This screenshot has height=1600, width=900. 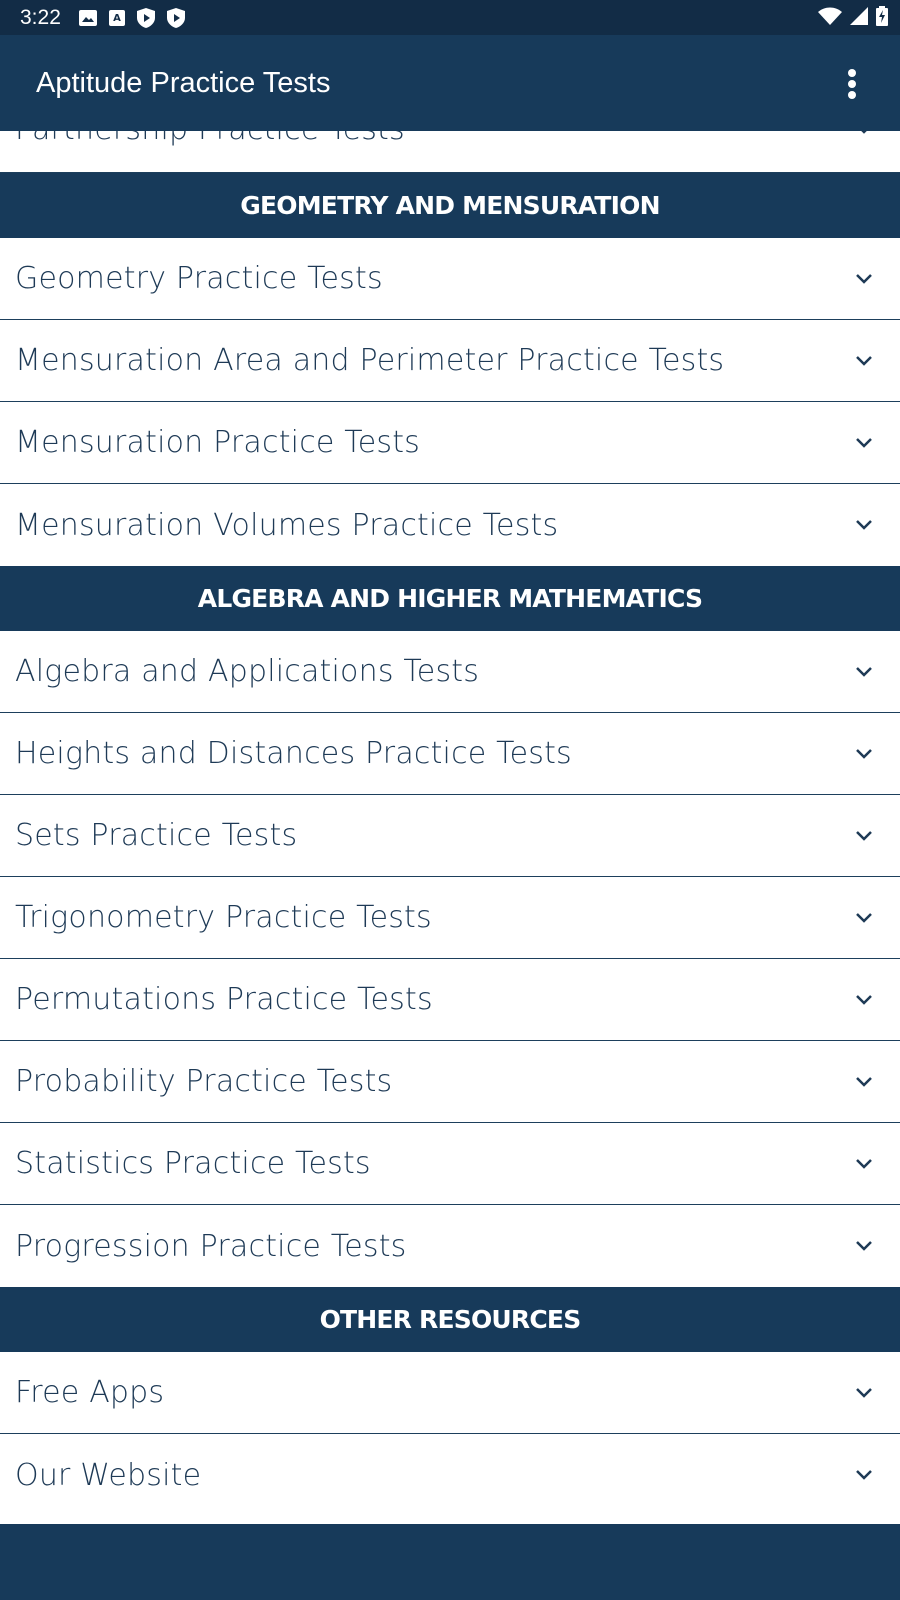 I want to click on list-item: Geometry Practice Tests, so click(x=450, y=279).